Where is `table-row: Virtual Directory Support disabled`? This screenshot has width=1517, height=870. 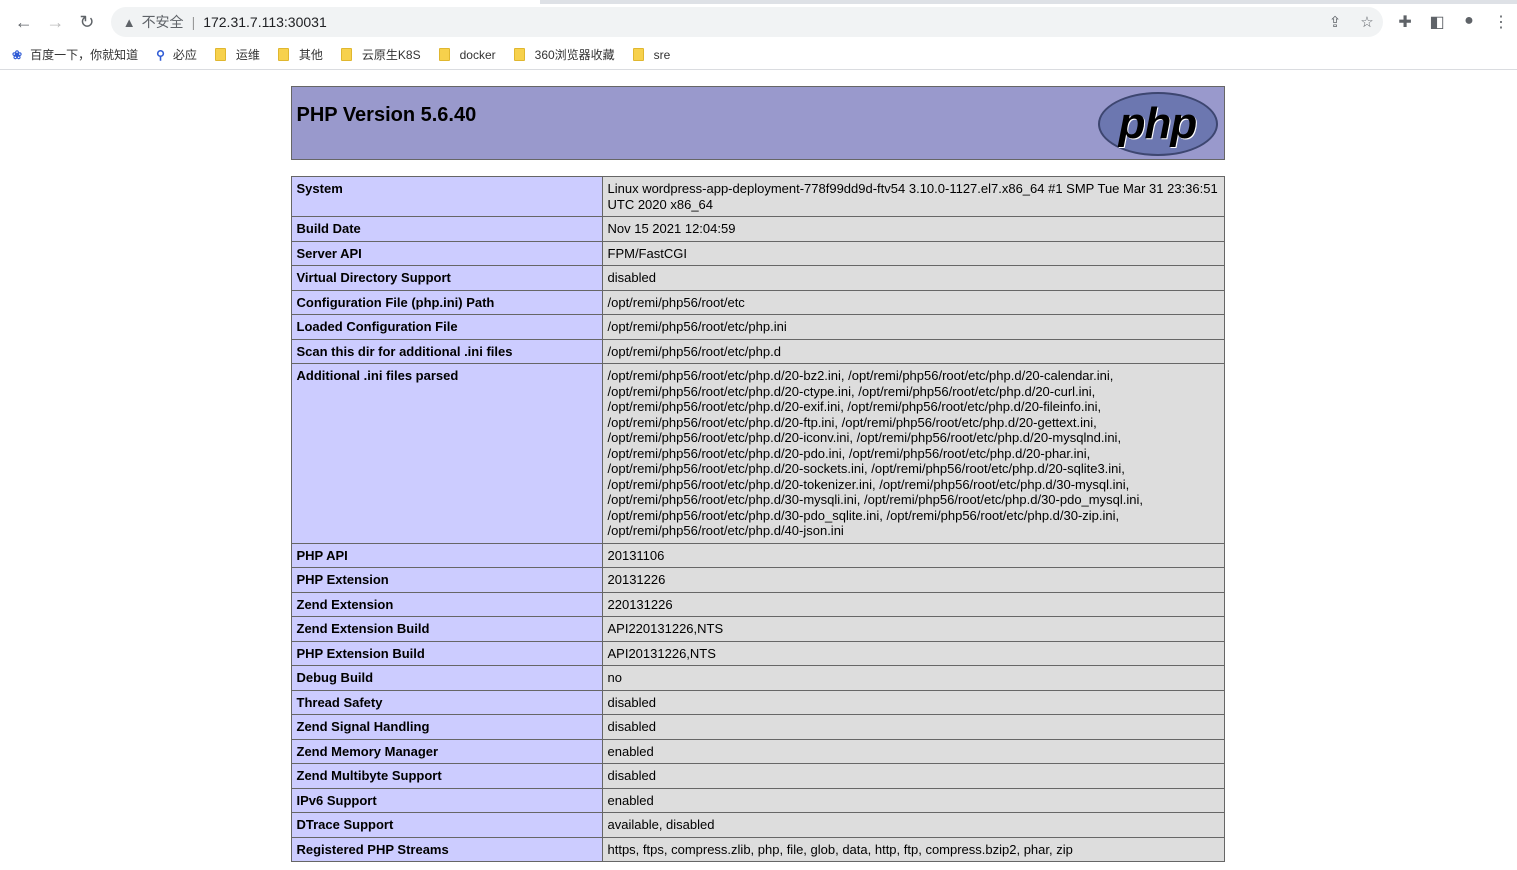 table-row: Virtual Directory Support disabled is located at coordinates (757, 278).